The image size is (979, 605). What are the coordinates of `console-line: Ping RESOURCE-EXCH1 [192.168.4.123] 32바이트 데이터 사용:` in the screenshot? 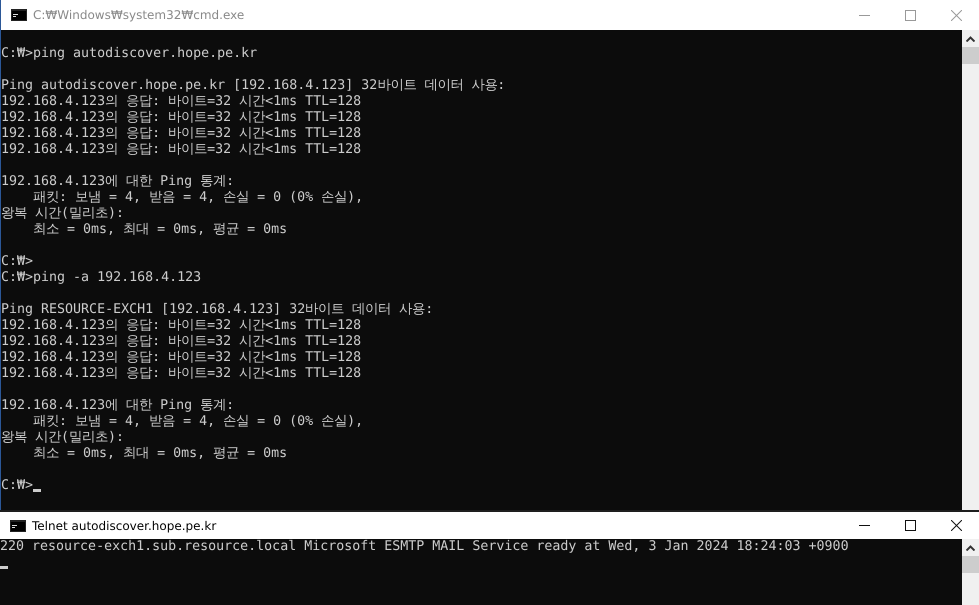 It's located at (217, 310).